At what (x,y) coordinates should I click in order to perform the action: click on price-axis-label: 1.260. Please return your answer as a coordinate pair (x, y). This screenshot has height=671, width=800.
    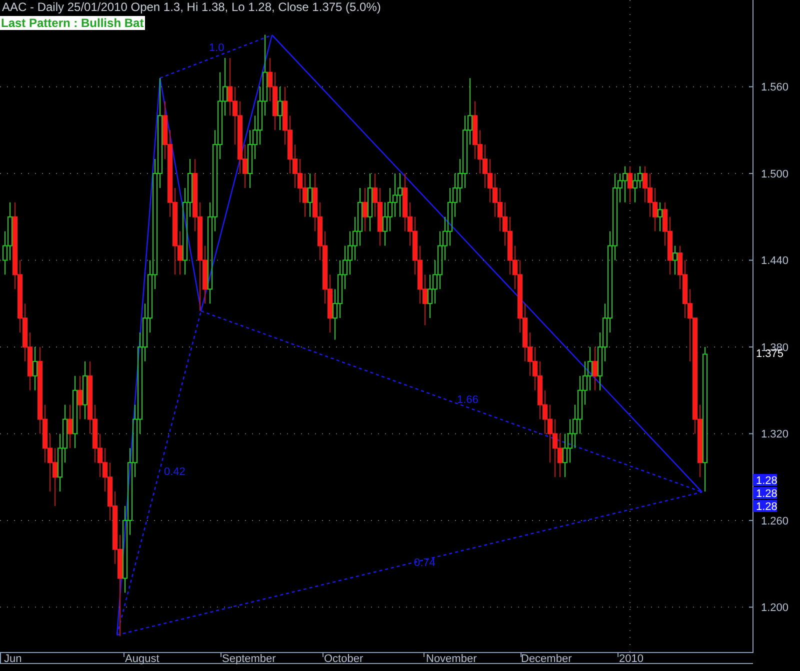
    Looking at the image, I should click on (775, 521).